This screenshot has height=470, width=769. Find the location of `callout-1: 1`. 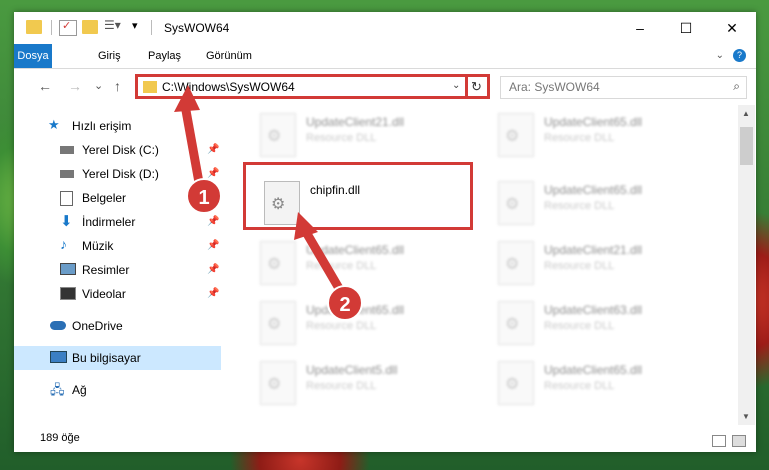

callout-1: 1 is located at coordinates (204, 196).